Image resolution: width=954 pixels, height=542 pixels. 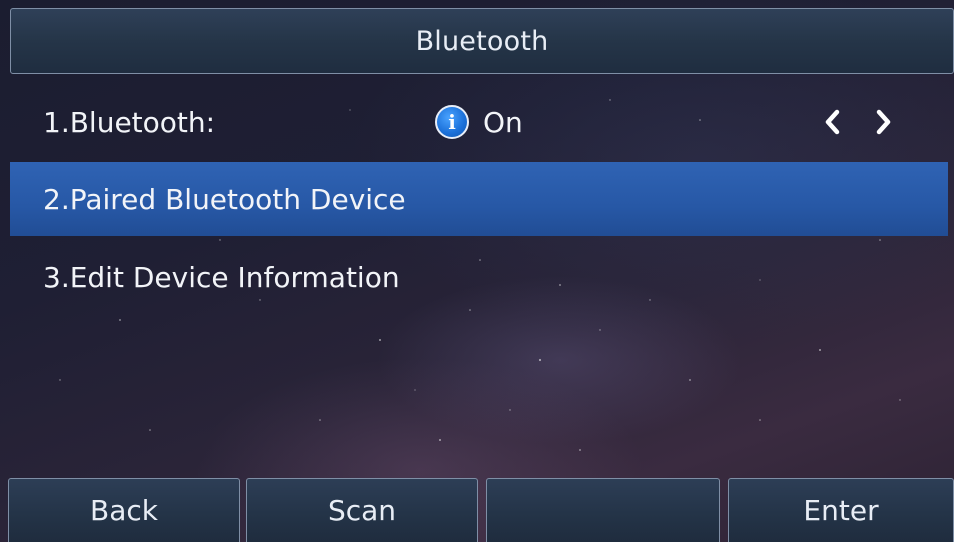 I want to click on page-title: Bluetooth, so click(x=482, y=41).